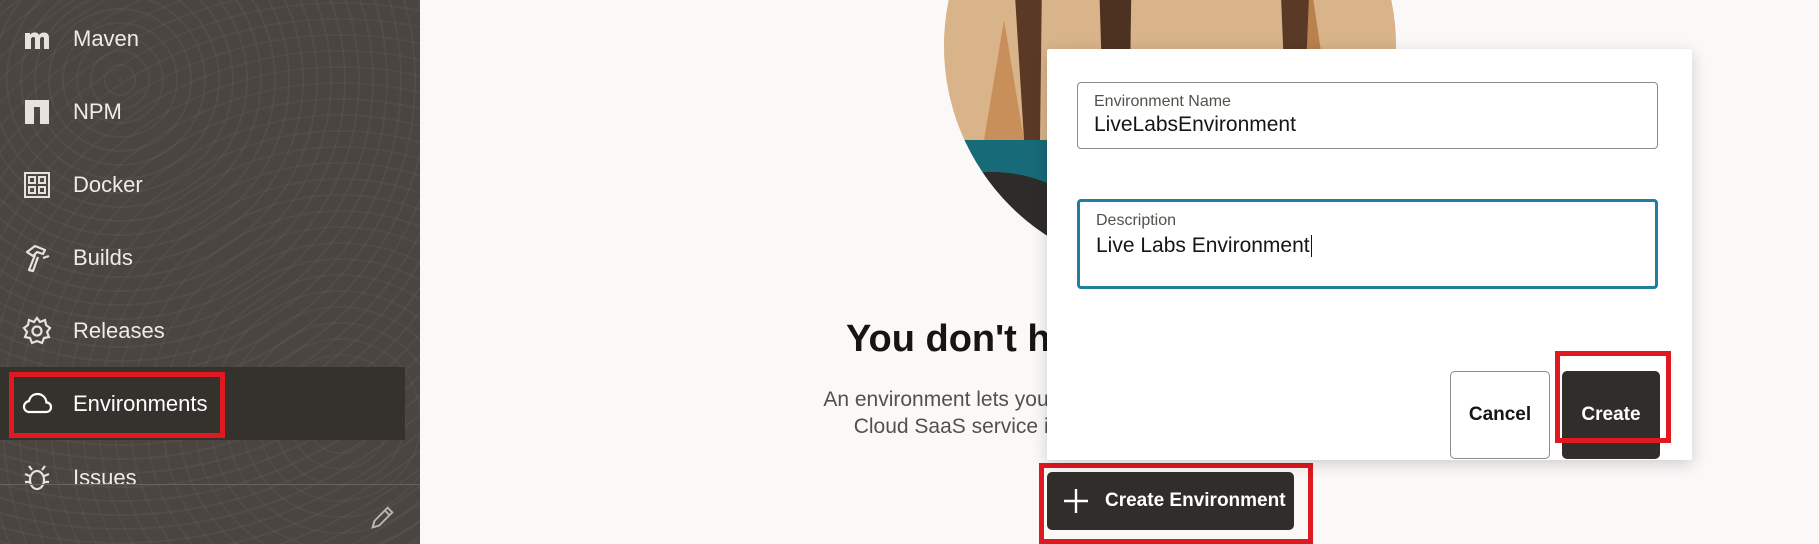 Image resolution: width=1819 pixels, height=544 pixels. I want to click on sidebar-item-label: Maven, so click(106, 38).